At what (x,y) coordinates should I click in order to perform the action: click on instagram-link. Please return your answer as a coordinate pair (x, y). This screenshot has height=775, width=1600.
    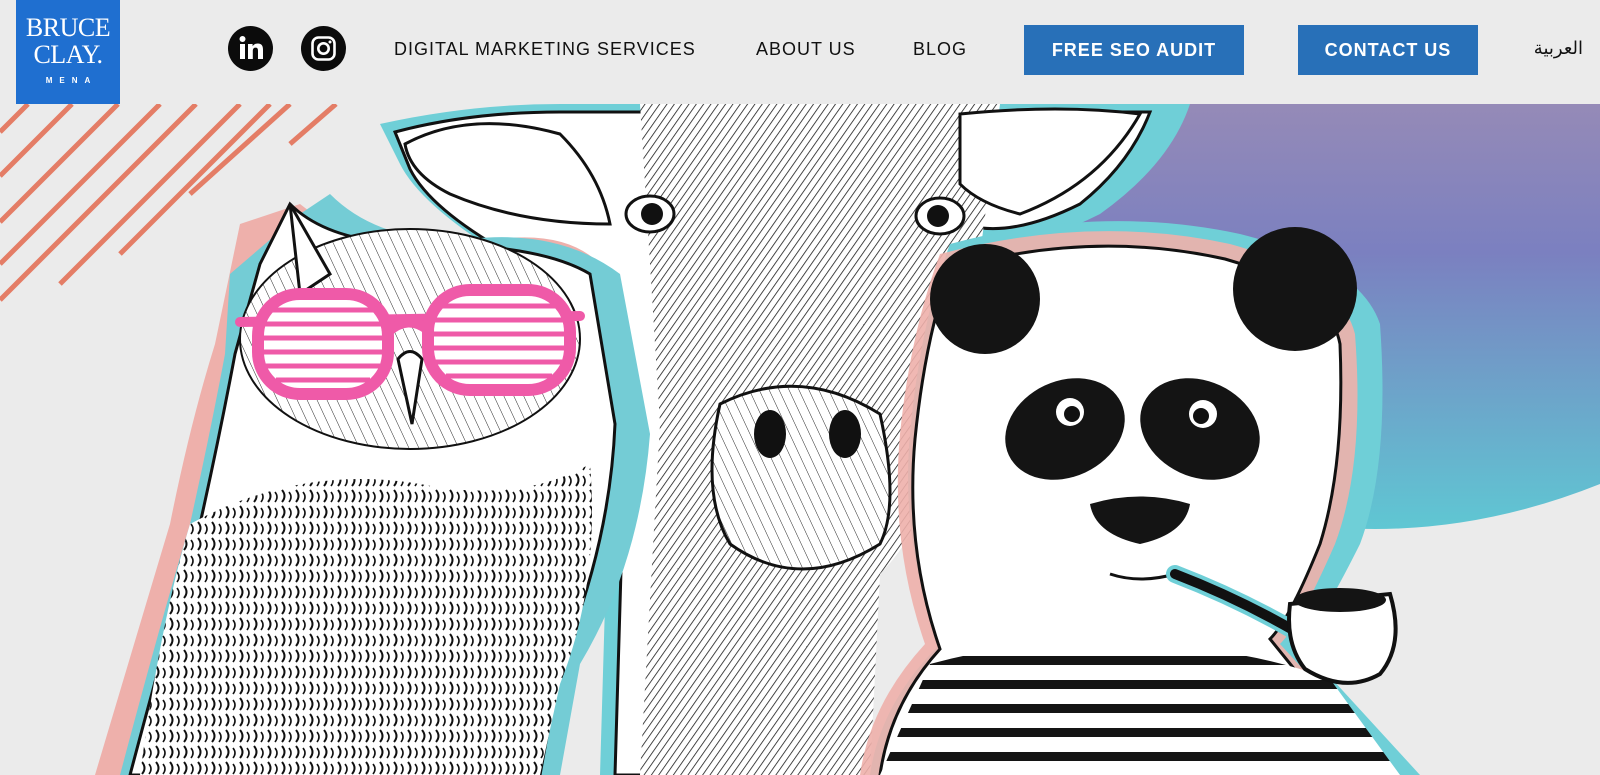
    Looking at the image, I should click on (323, 48).